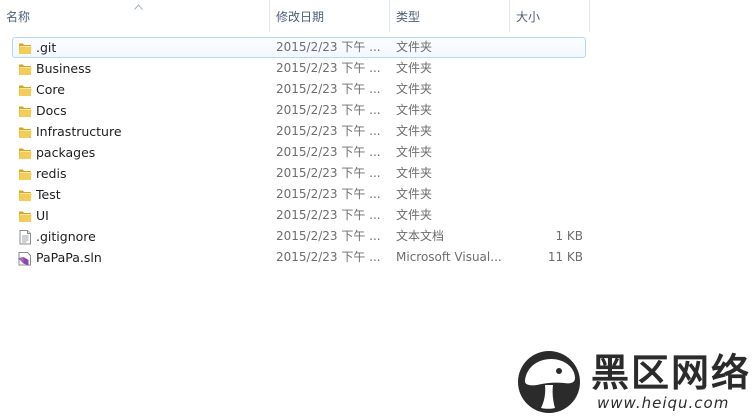  What do you see at coordinates (66, 152) in the screenshot?
I see `file-name: packages` at bounding box center [66, 152].